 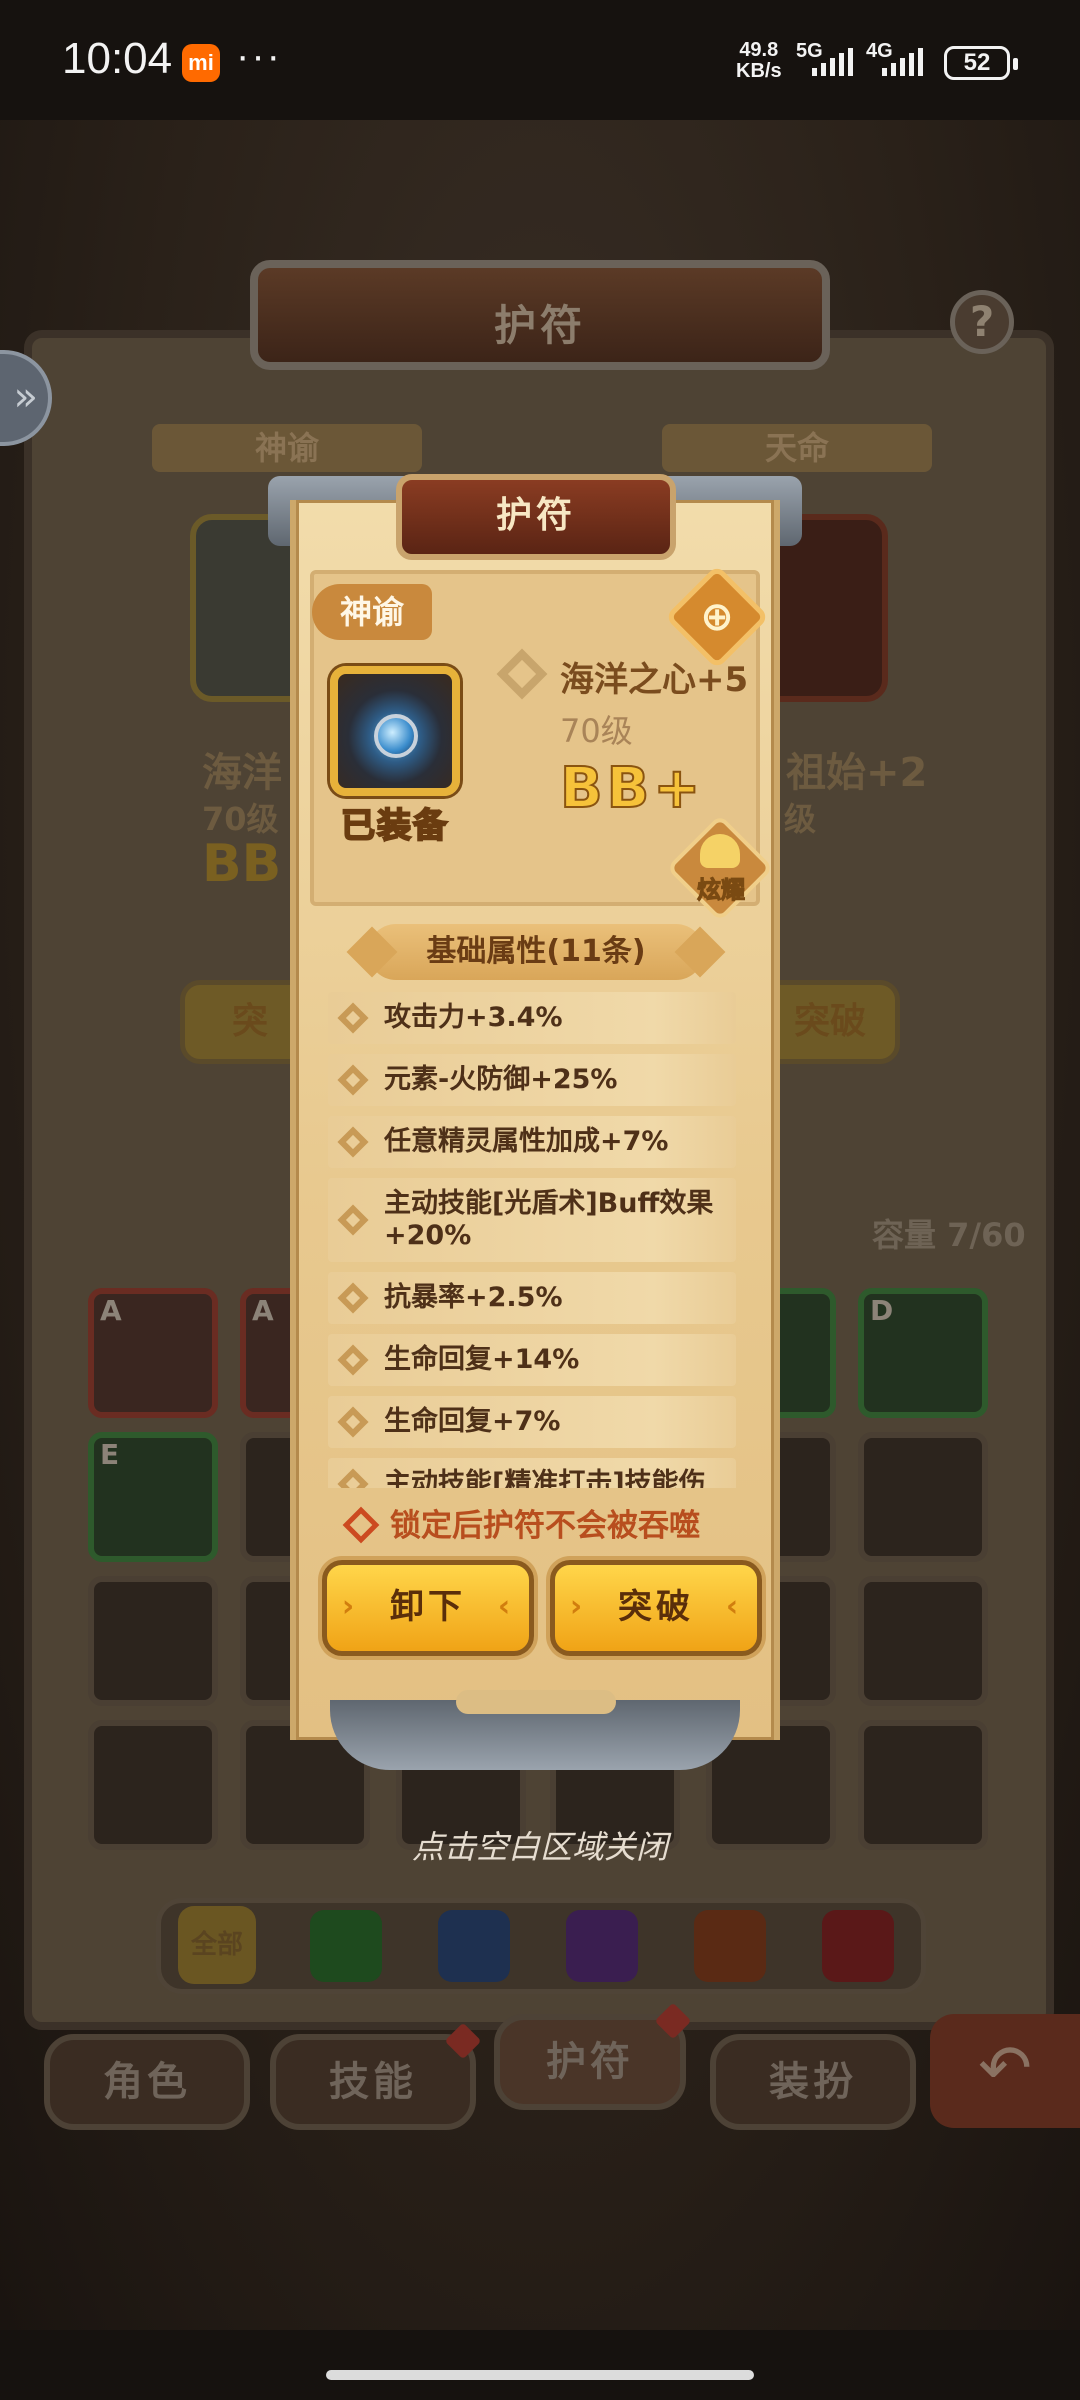 What do you see at coordinates (472, 1421) in the screenshot?
I see `attribute-text: 生命回复+7%` at bounding box center [472, 1421].